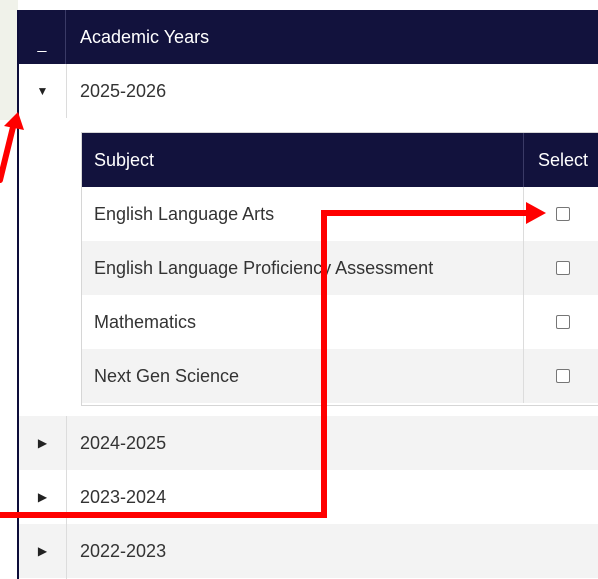 The height and width of the screenshot is (579, 598). What do you see at coordinates (340, 376) in the screenshot?
I see `subject-row: Next Gen Science` at bounding box center [340, 376].